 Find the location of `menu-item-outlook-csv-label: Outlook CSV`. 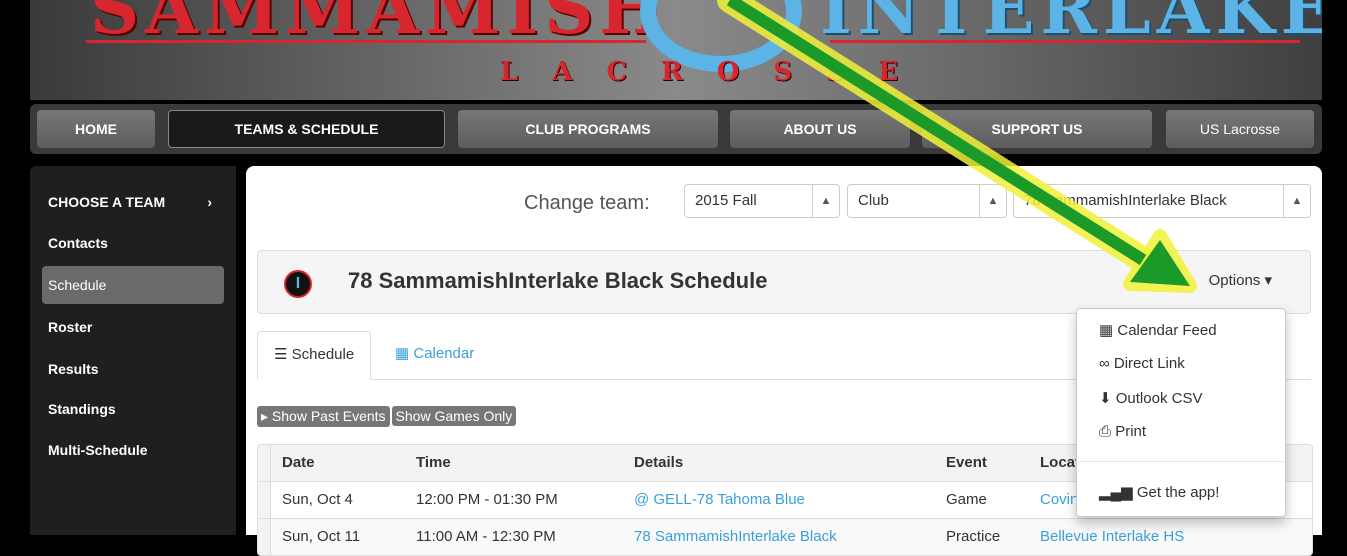

menu-item-outlook-csv-label: Outlook CSV is located at coordinates (1159, 398).